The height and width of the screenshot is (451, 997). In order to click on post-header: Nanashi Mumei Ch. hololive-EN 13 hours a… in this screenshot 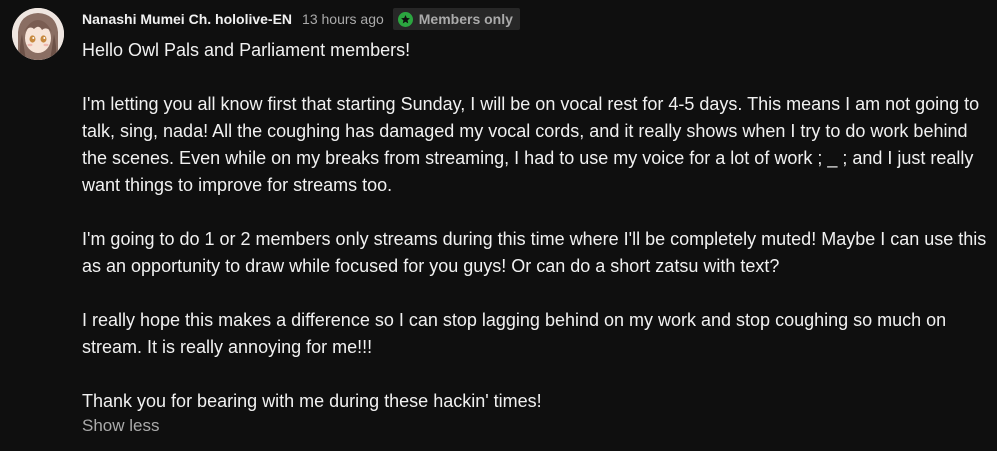, I will do `click(534, 19)`.